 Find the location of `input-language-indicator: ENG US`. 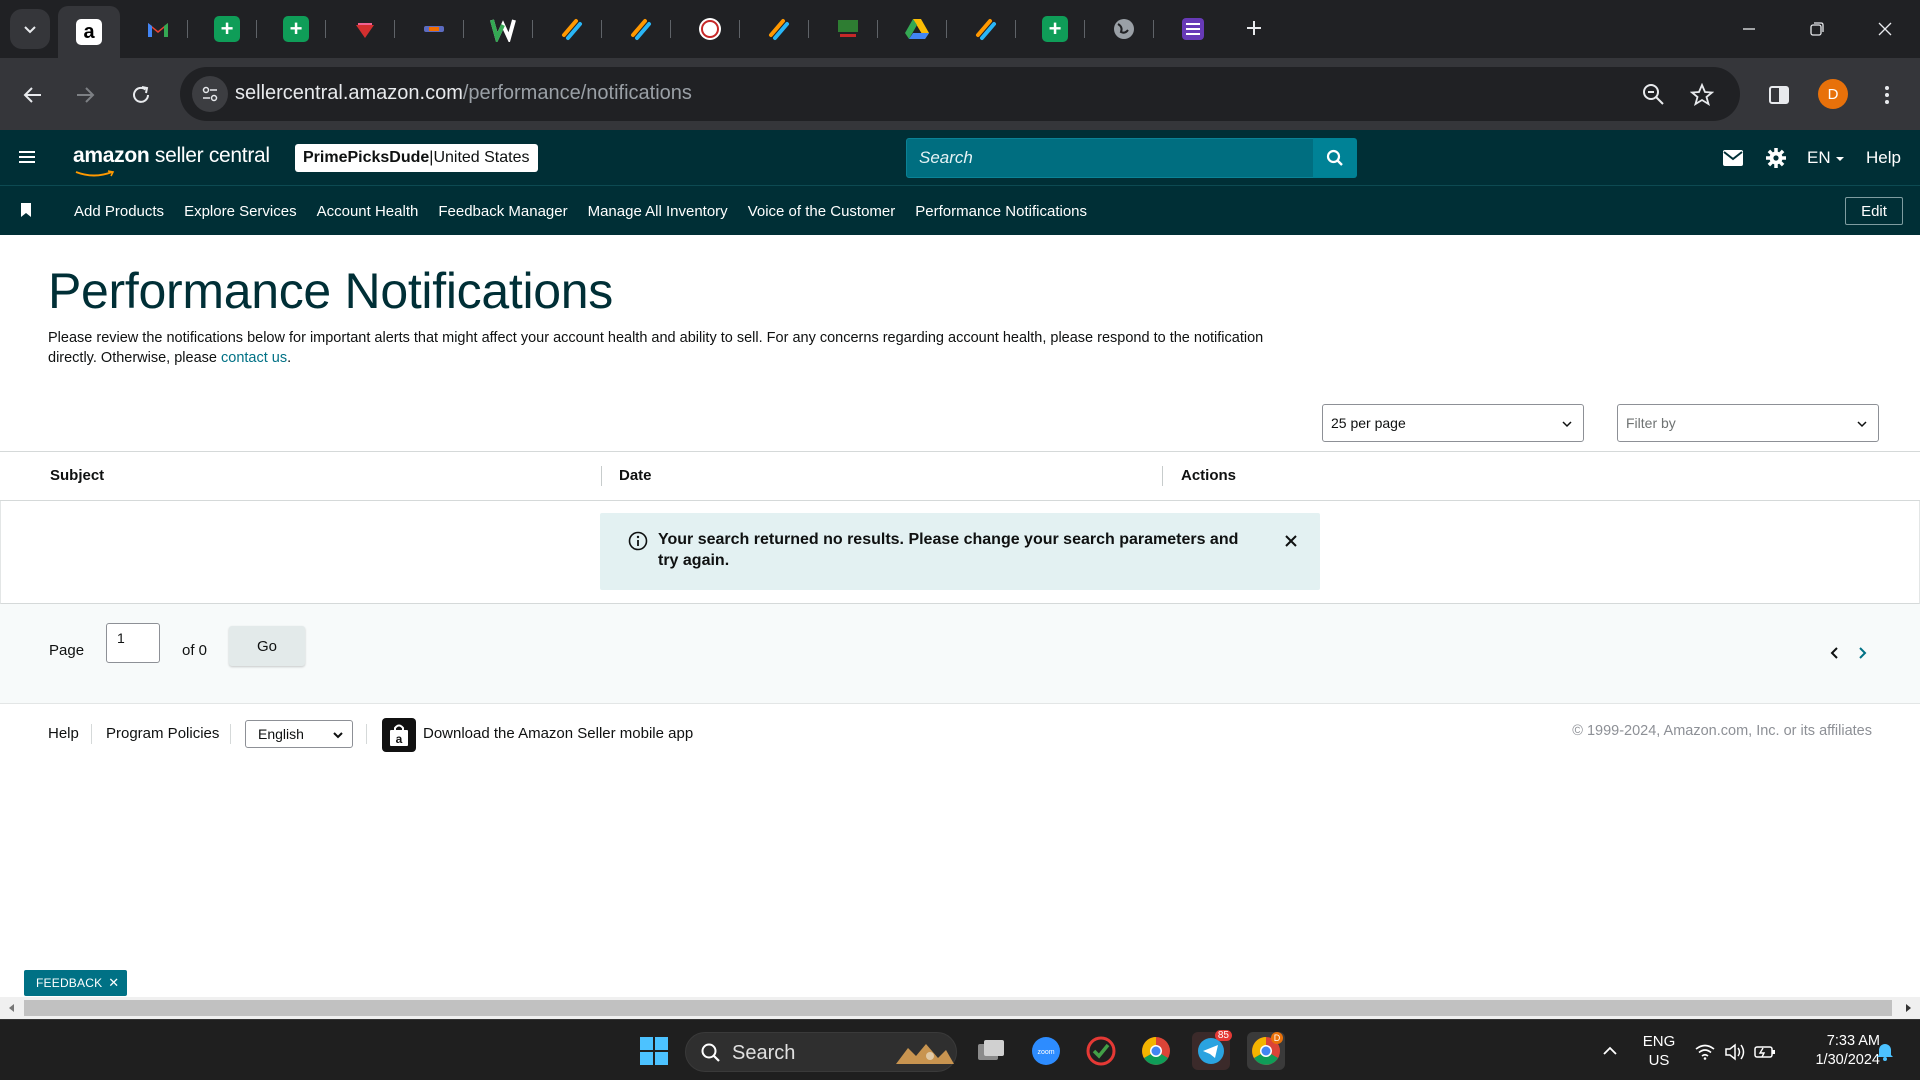

input-language-indicator: ENG US is located at coordinates (1659, 1051).